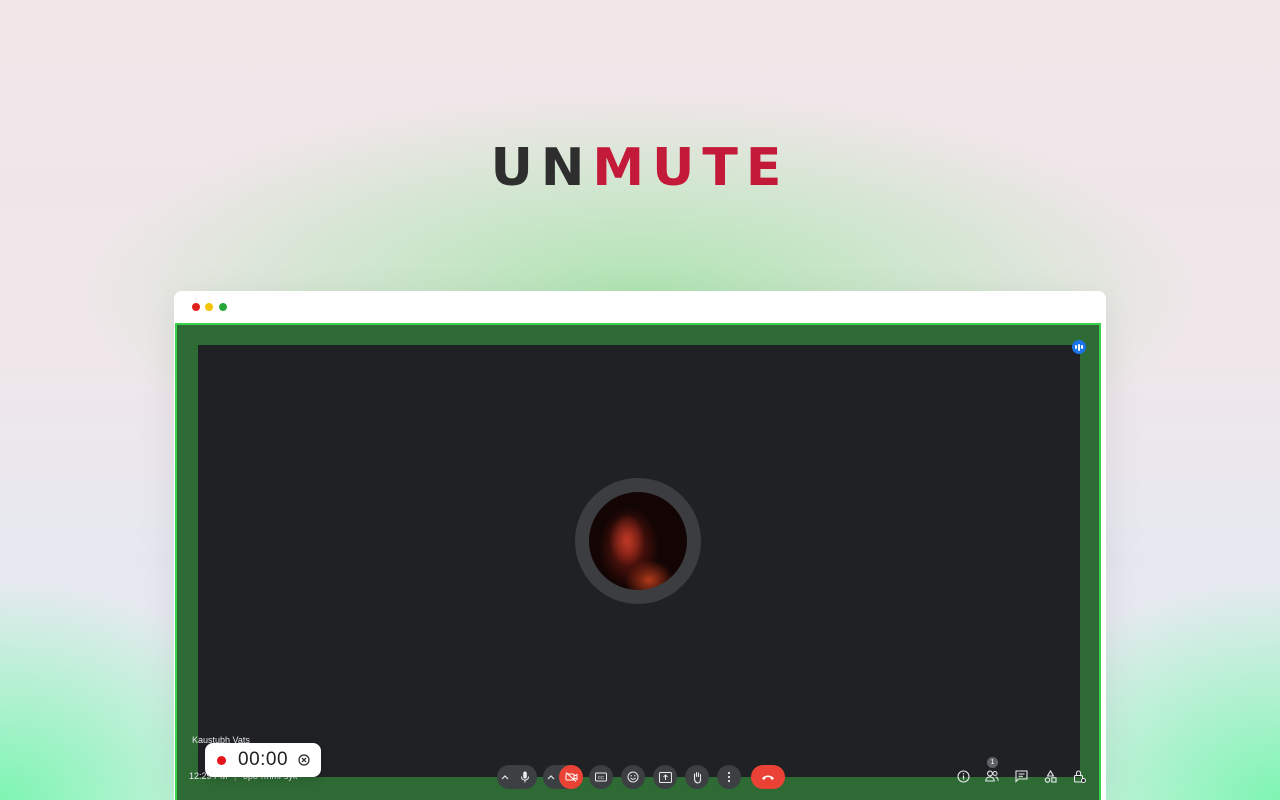 The width and height of the screenshot is (1280, 800). I want to click on svg-text: CC, so click(601, 777).